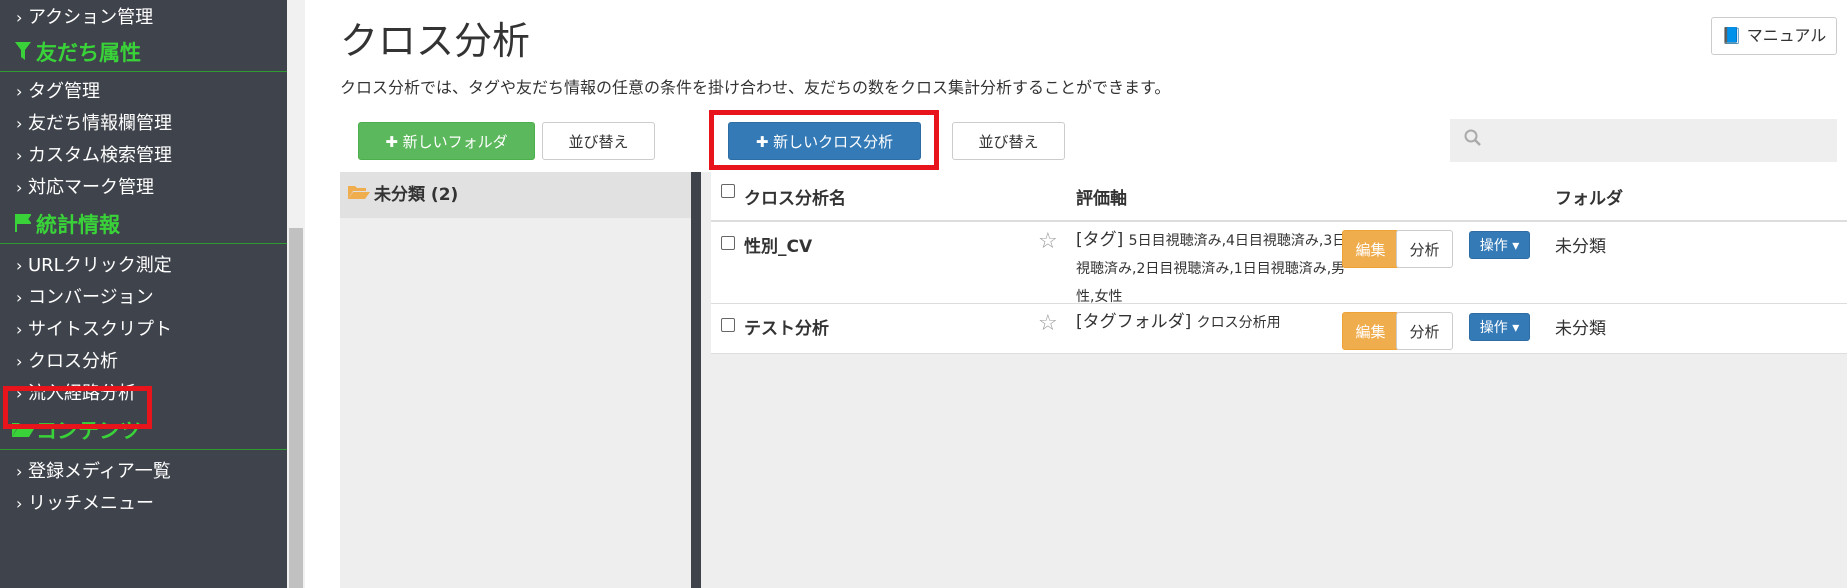 Image resolution: width=1847 pixels, height=588 pixels. Describe the element at coordinates (1101, 199) in the screenshot. I see `header-axis: 評価軸` at that location.